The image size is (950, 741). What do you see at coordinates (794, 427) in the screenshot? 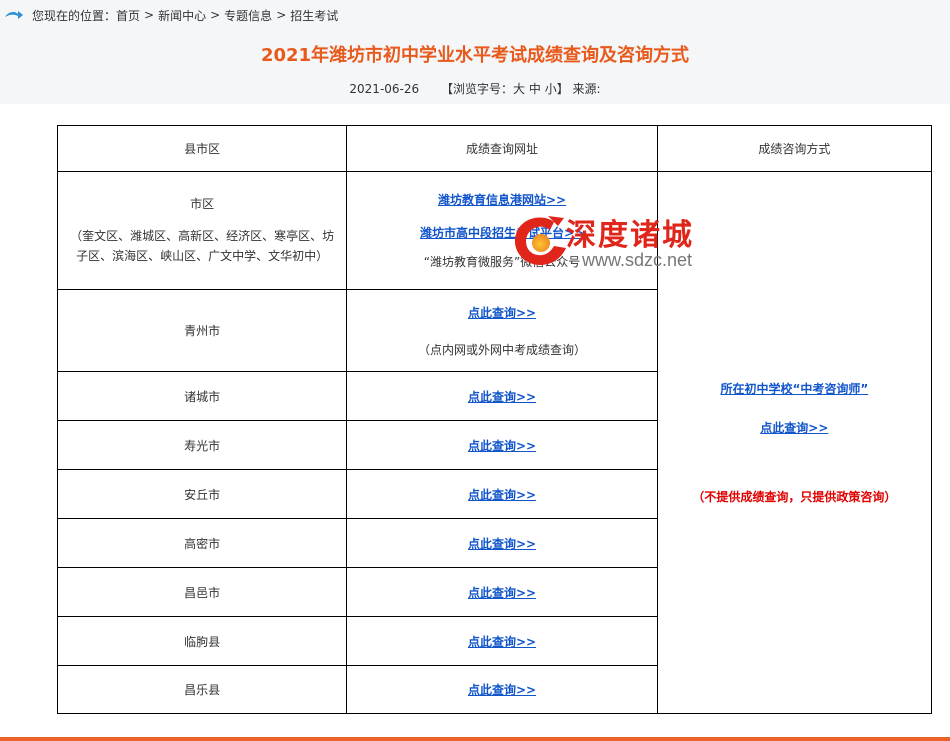
I see `consult-query-link: 点此查询>>` at bounding box center [794, 427].